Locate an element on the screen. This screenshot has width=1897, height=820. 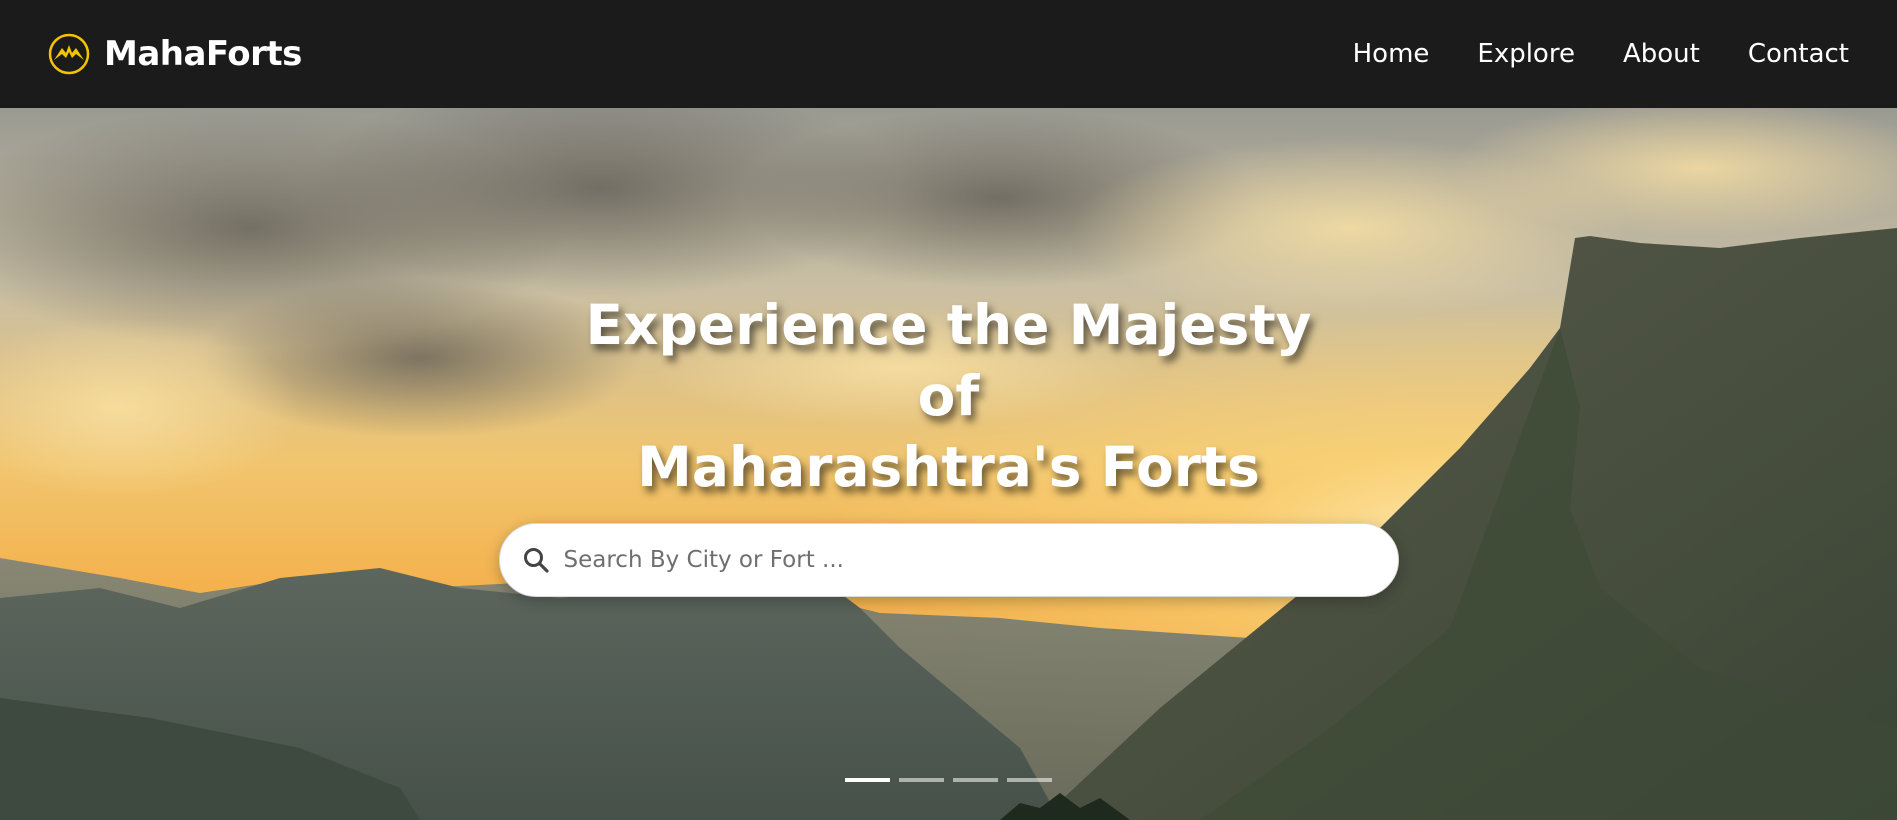
navbar: MahaForts Home Explore About Contact is located at coordinates (948, 54).